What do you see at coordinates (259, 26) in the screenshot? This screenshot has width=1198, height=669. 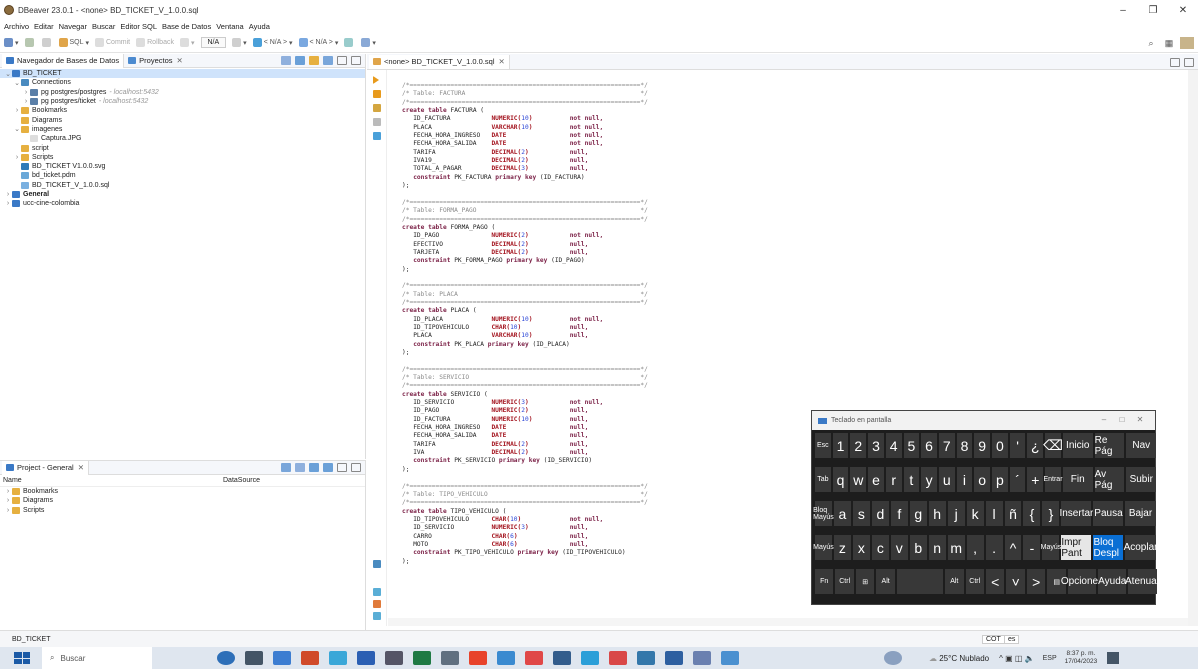 I see `menu-item-ayuda: Ayuda` at bounding box center [259, 26].